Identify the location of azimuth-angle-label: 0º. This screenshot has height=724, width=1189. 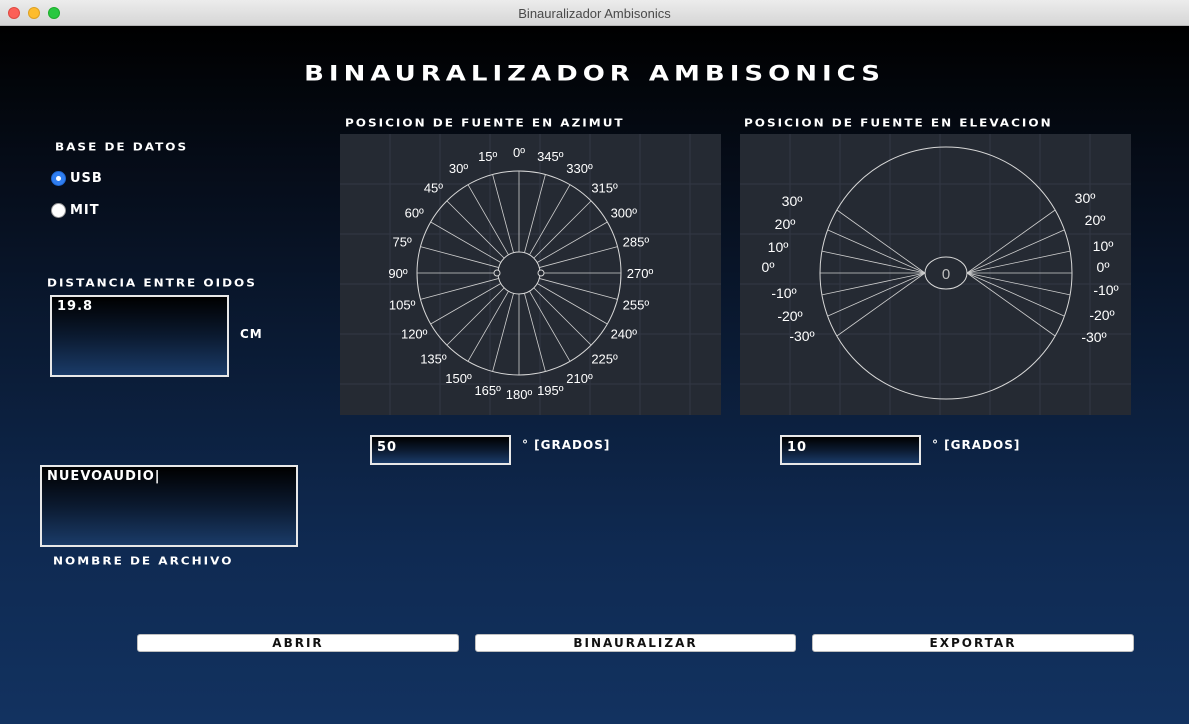
(519, 152).